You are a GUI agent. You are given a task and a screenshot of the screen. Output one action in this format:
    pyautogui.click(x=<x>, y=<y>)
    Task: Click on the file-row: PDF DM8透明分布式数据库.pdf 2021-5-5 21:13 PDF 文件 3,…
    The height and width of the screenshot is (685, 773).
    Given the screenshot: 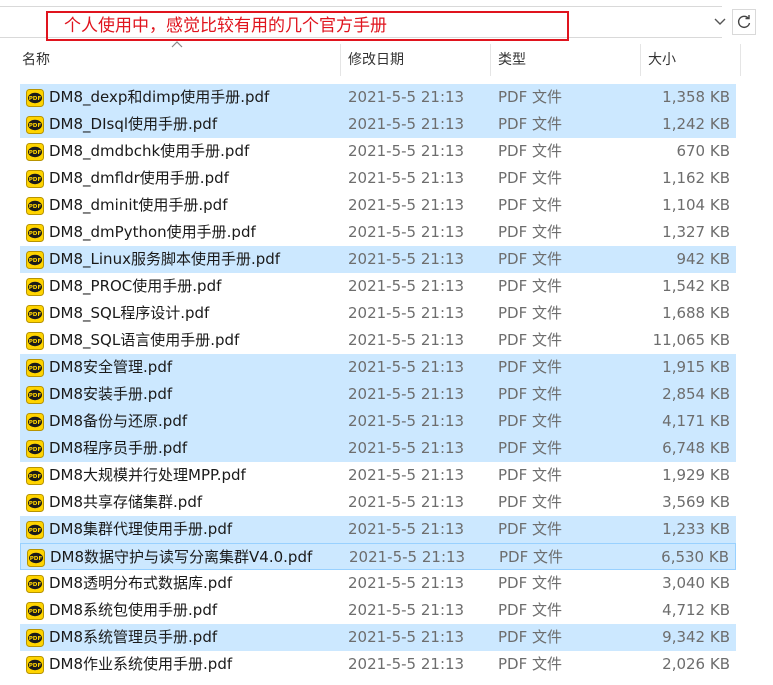 What is the action you would take?
    pyautogui.click(x=378, y=583)
    